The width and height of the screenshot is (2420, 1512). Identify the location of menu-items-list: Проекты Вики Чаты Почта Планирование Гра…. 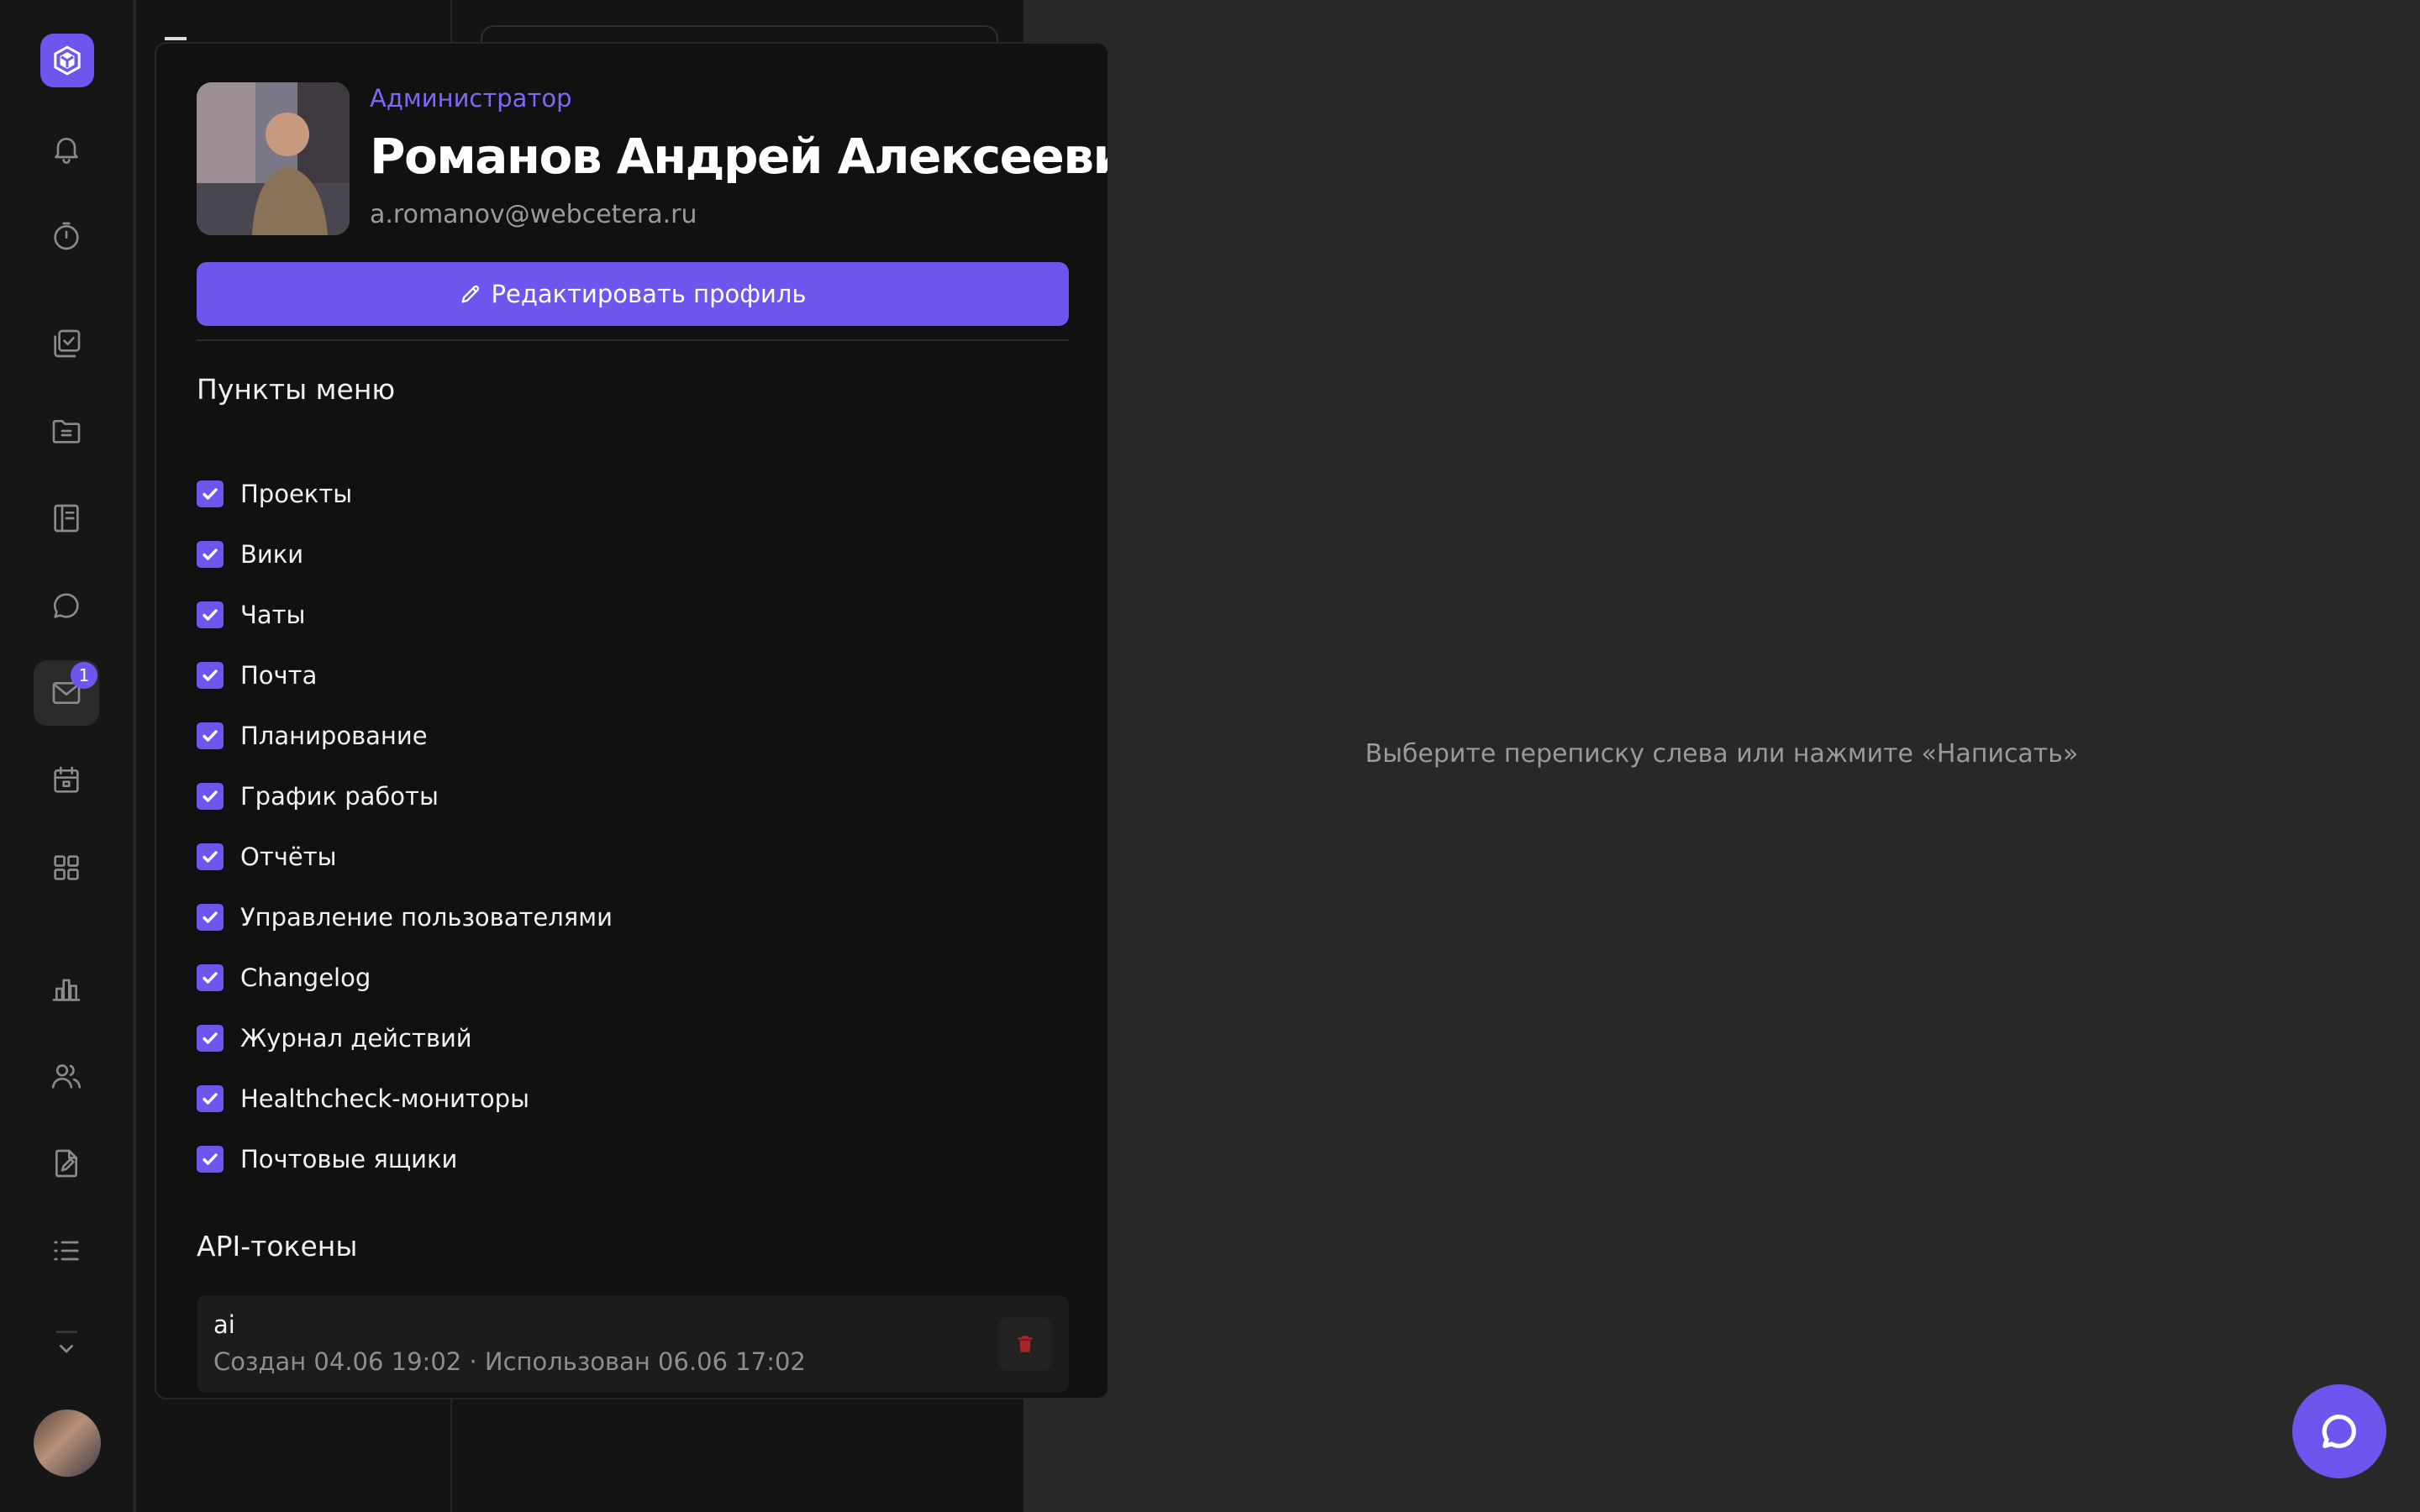
(575, 826).